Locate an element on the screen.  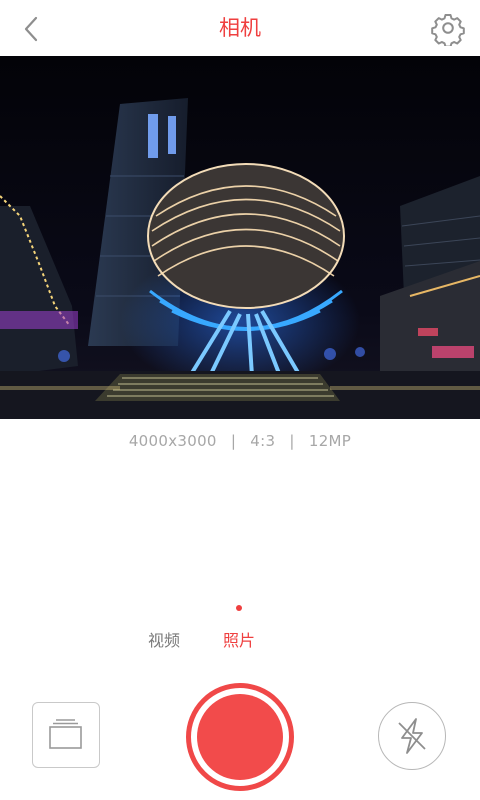
gallery-icon is located at coordinates (65, 734).